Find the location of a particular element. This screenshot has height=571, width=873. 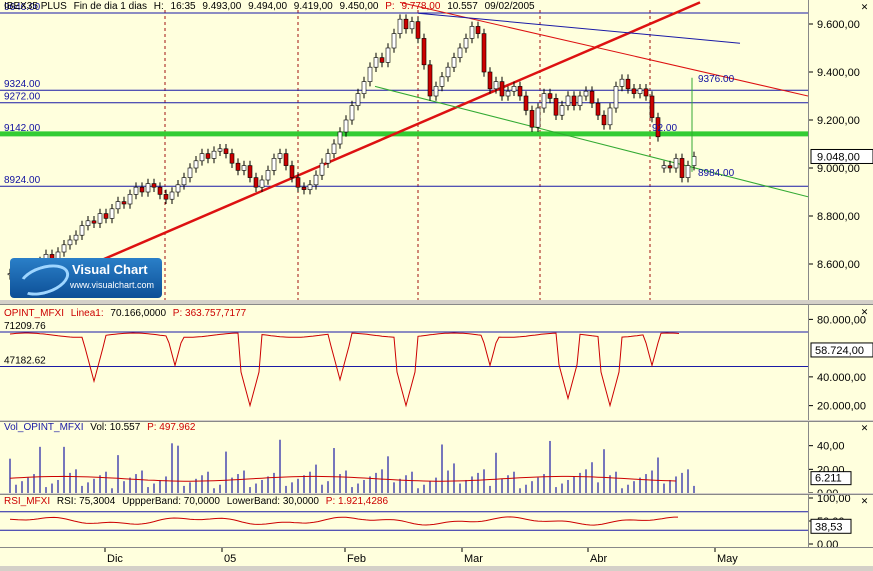

close-rsi-pane-icon: ✕ is located at coordinates (864, 501).